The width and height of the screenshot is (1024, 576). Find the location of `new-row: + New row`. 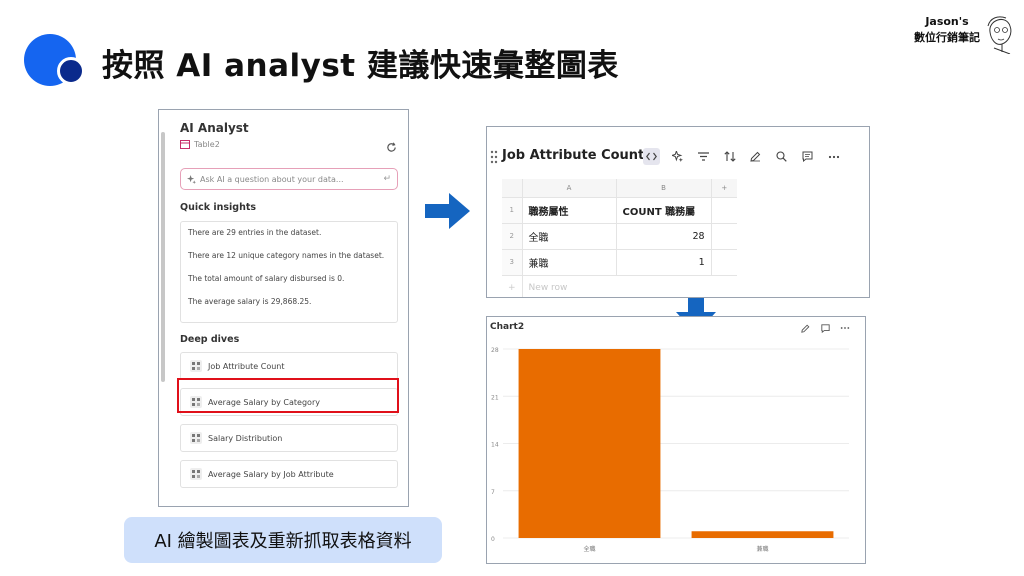

new-row: + New row is located at coordinates (619, 286).